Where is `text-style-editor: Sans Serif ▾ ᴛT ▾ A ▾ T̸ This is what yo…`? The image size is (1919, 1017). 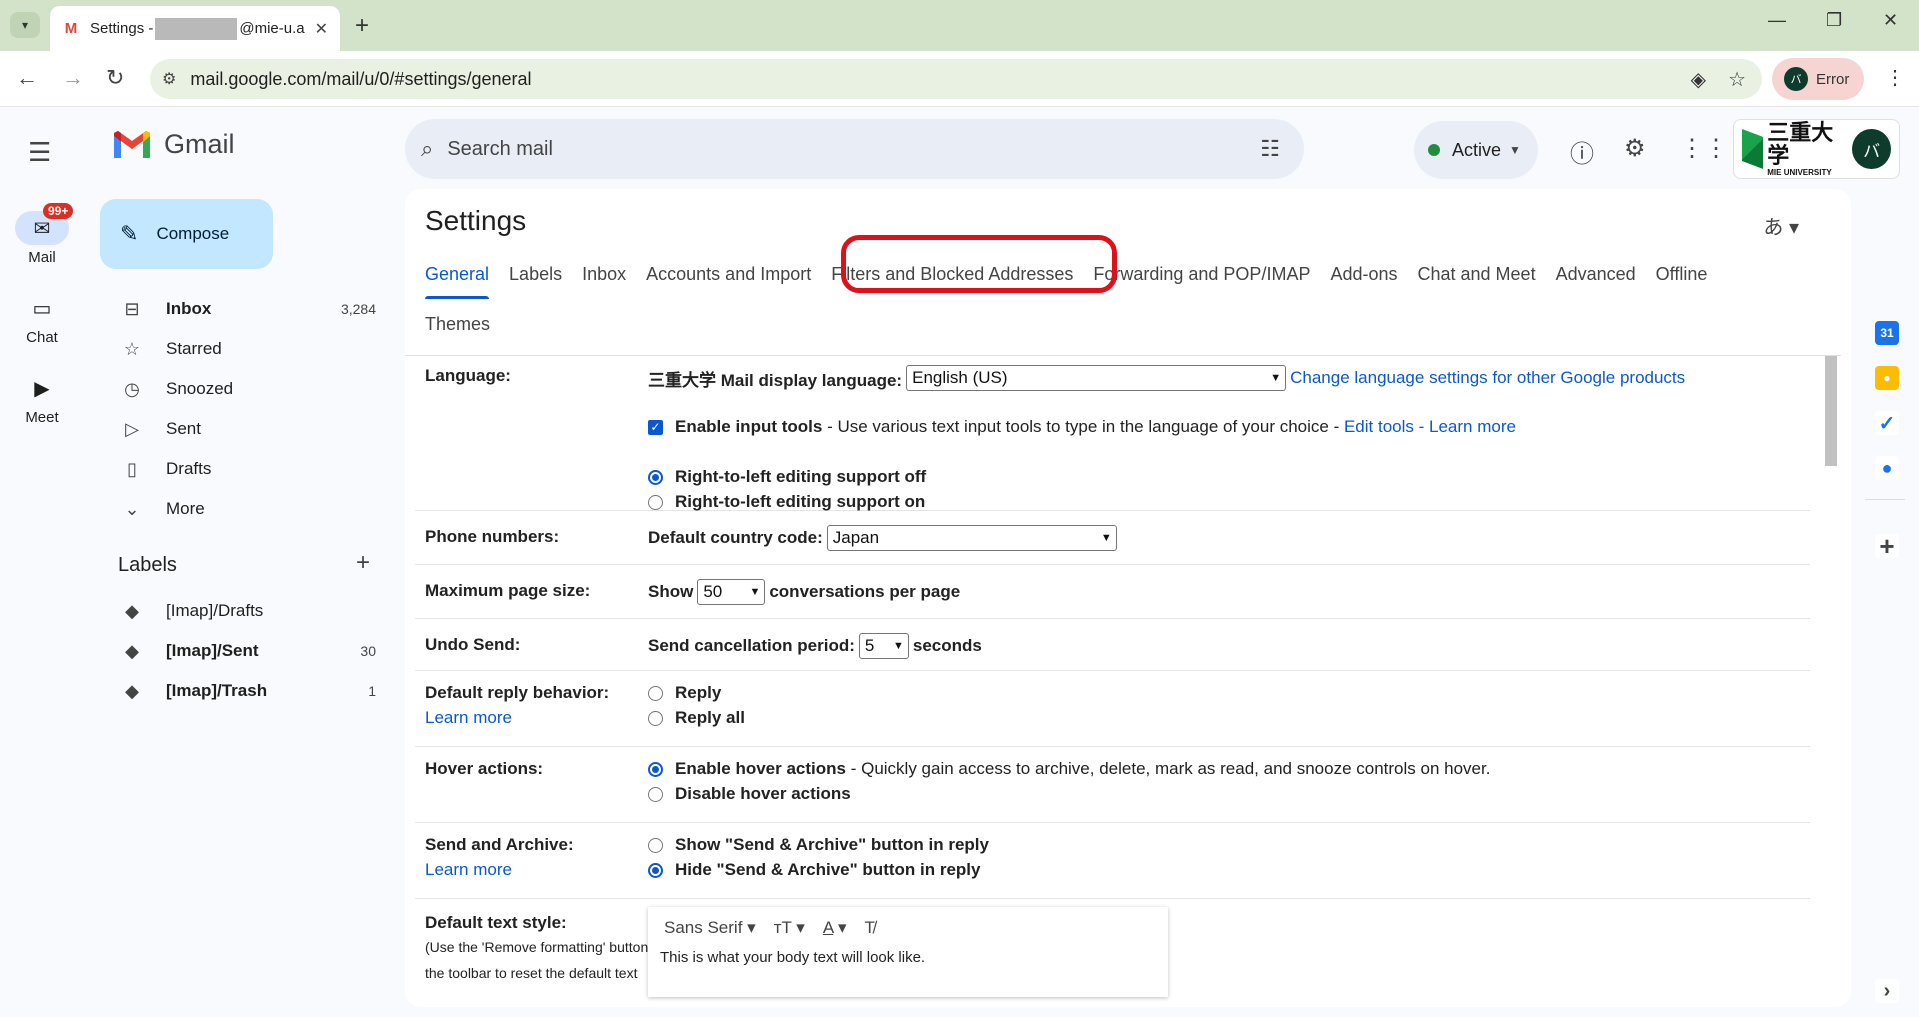 text-style-editor: Sans Serif ▾ ᴛT ▾ A ▾ T̸ This is what yo… is located at coordinates (908, 952).